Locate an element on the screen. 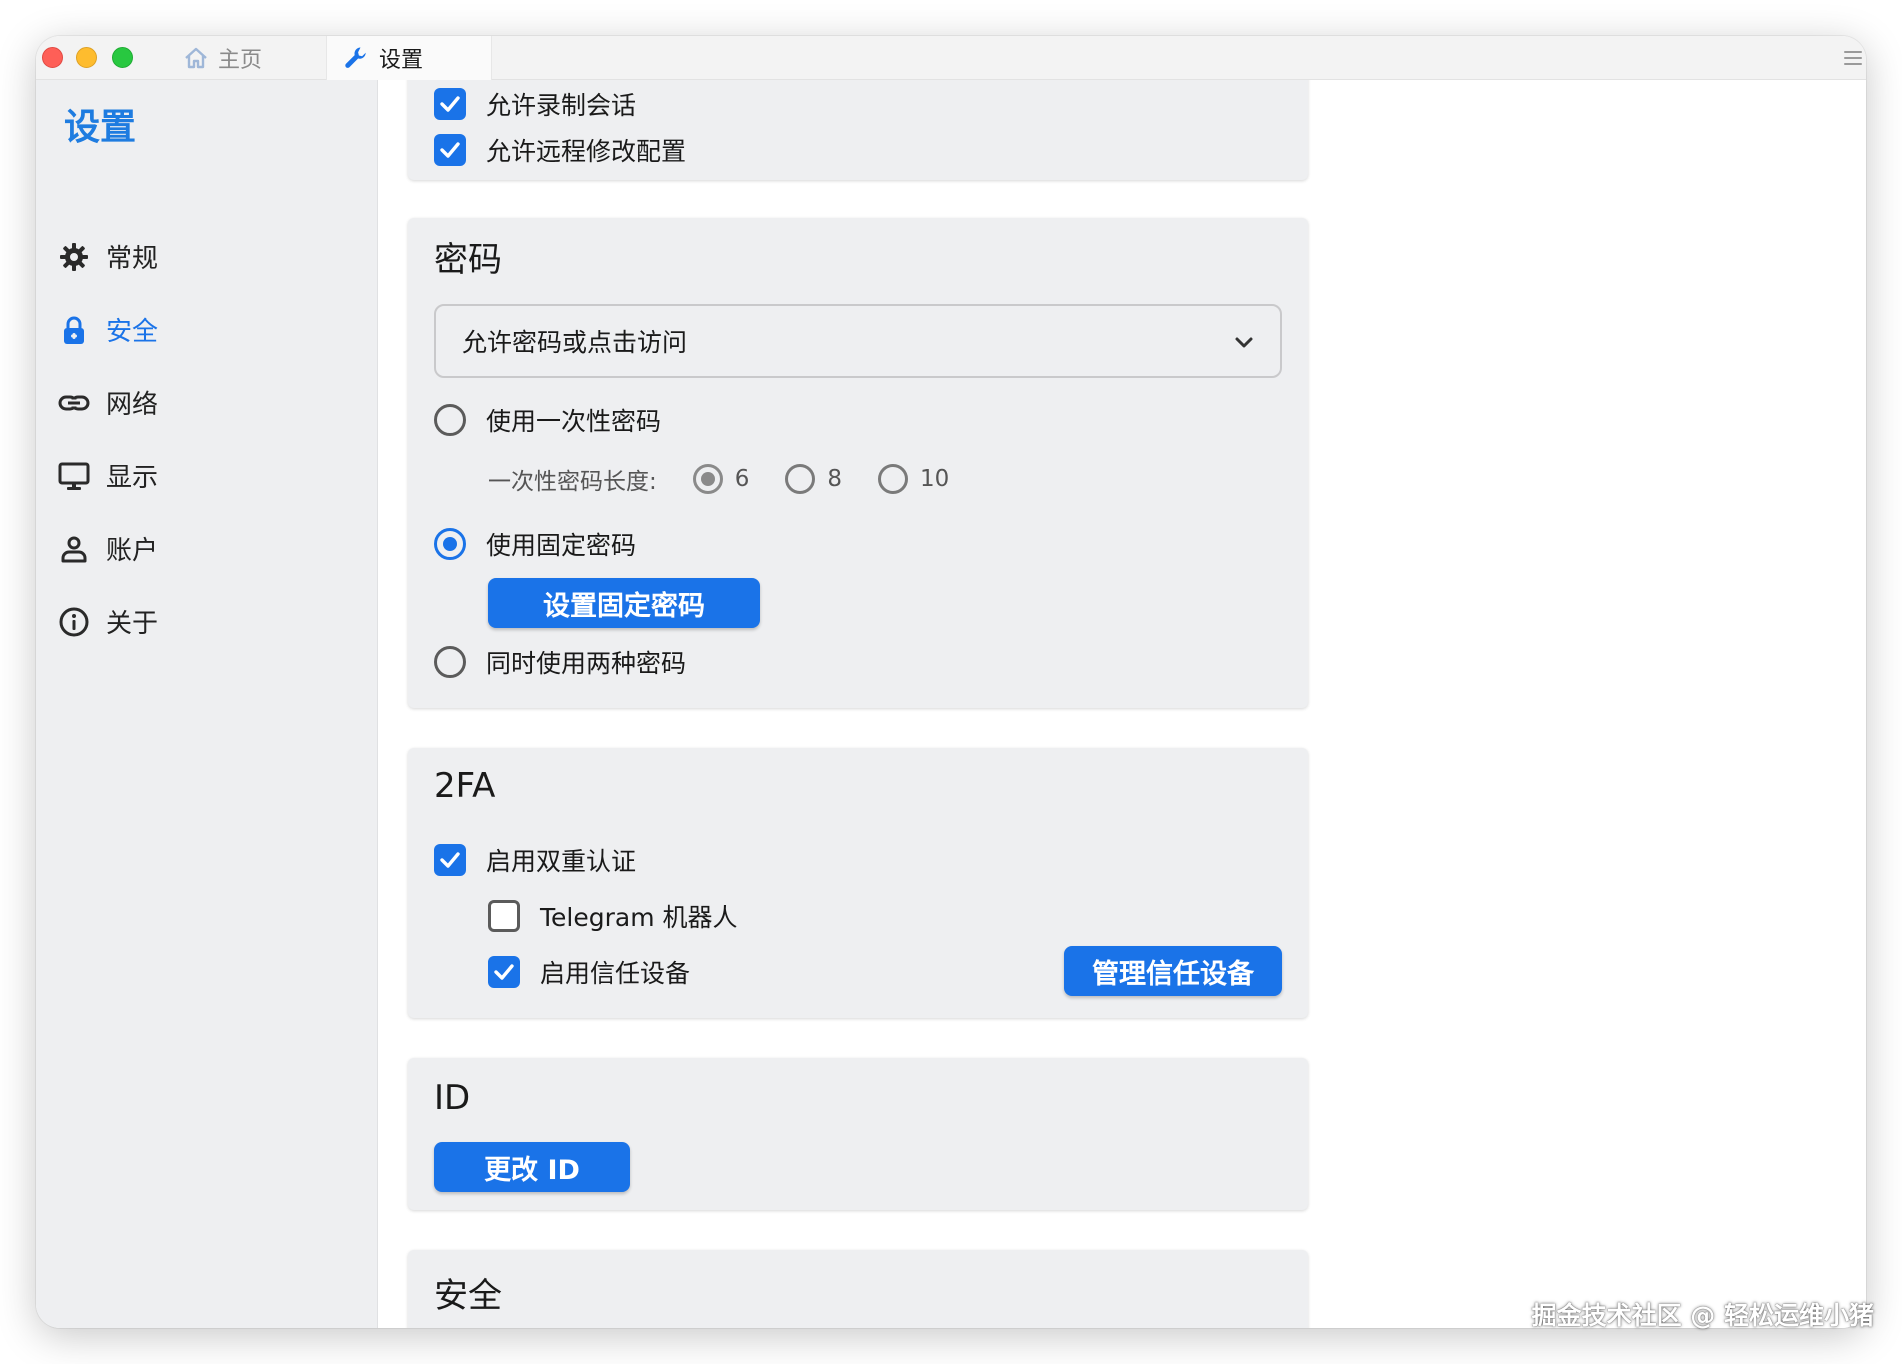  monitor-icon is located at coordinates (74, 476).